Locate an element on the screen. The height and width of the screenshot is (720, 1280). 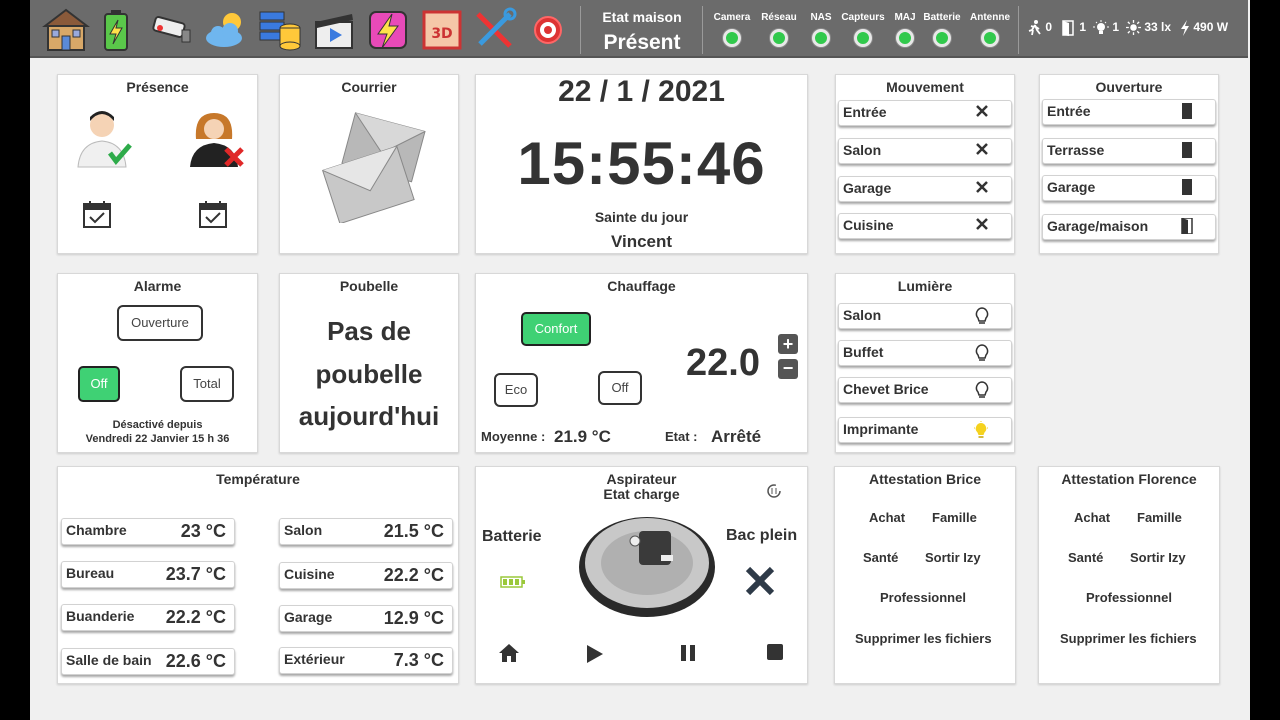
courrier-card: Courrier is located at coordinates (369, 164).